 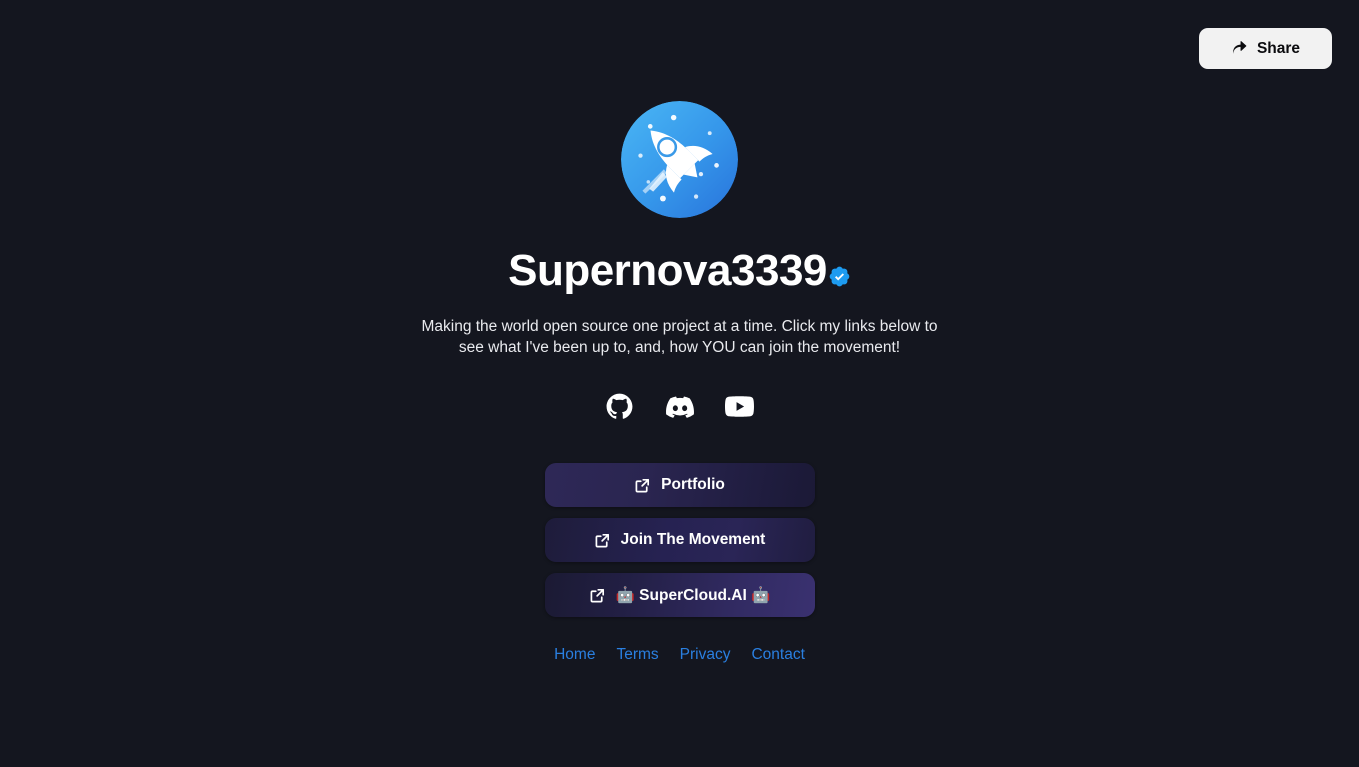 I want to click on github-icon, so click(x=619, y=409).